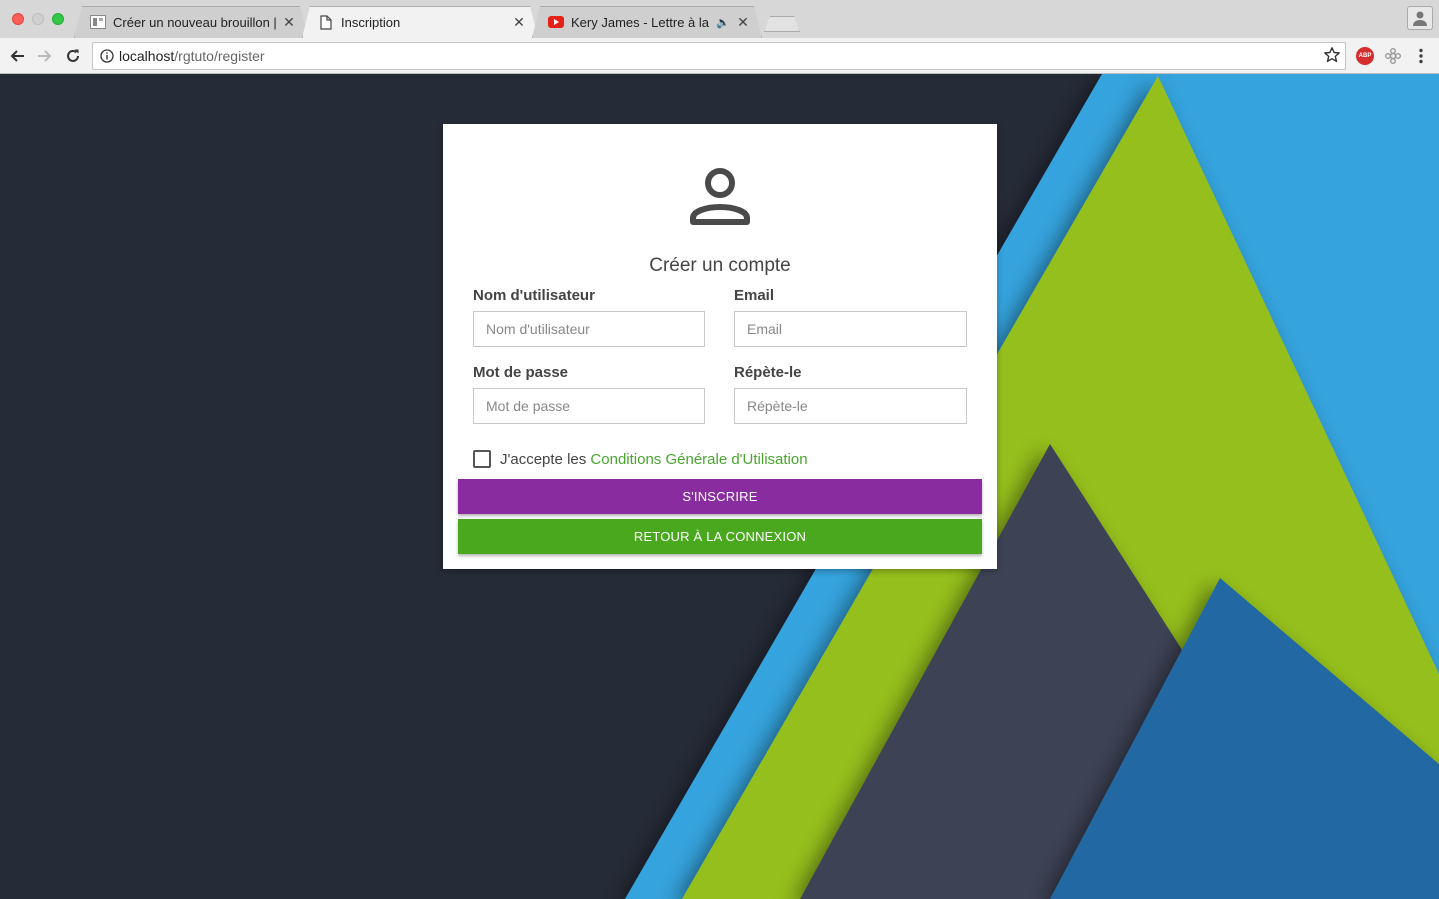 The width and height of the screenshot is (1439, 899). I want to click on terms-text: J'accepte les, so click(545, 459).